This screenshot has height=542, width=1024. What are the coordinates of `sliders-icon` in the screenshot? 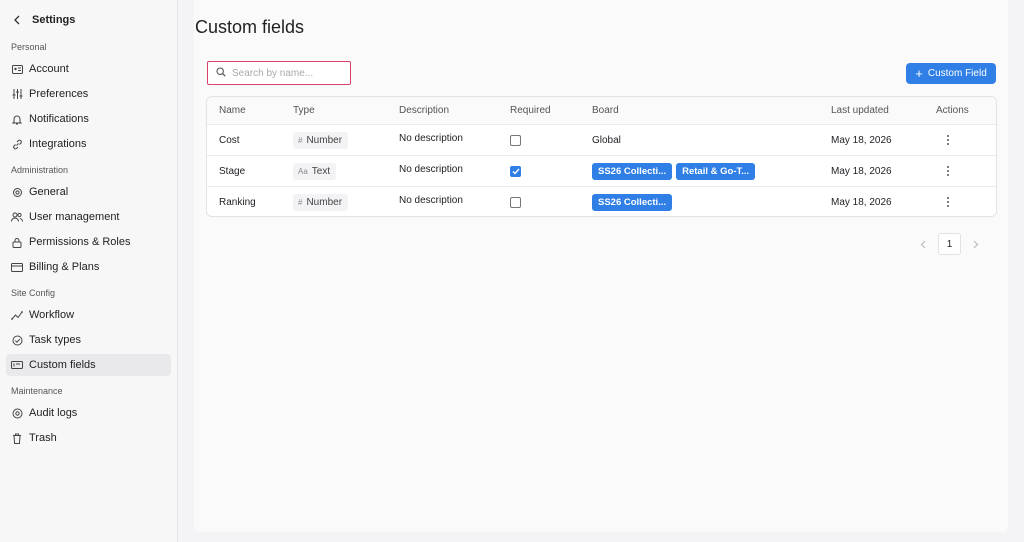 It's located at (17, 94).